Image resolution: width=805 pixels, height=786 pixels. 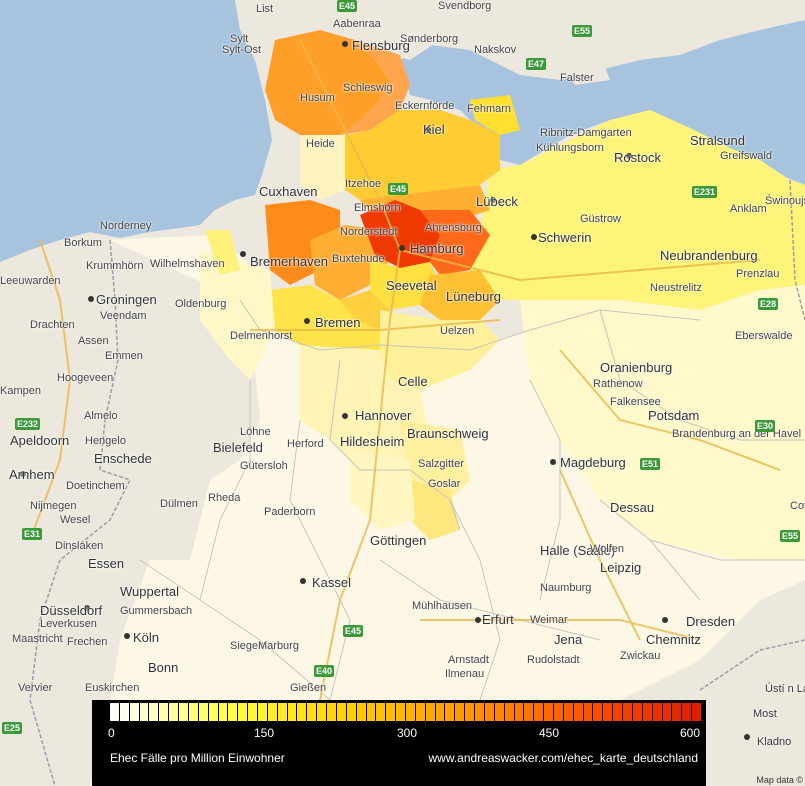 What do you see at coordinates (242, 50) in the screenshot?
I see `place-sylt-ost: Sylt-Ost` at bounding box center [242, 50].